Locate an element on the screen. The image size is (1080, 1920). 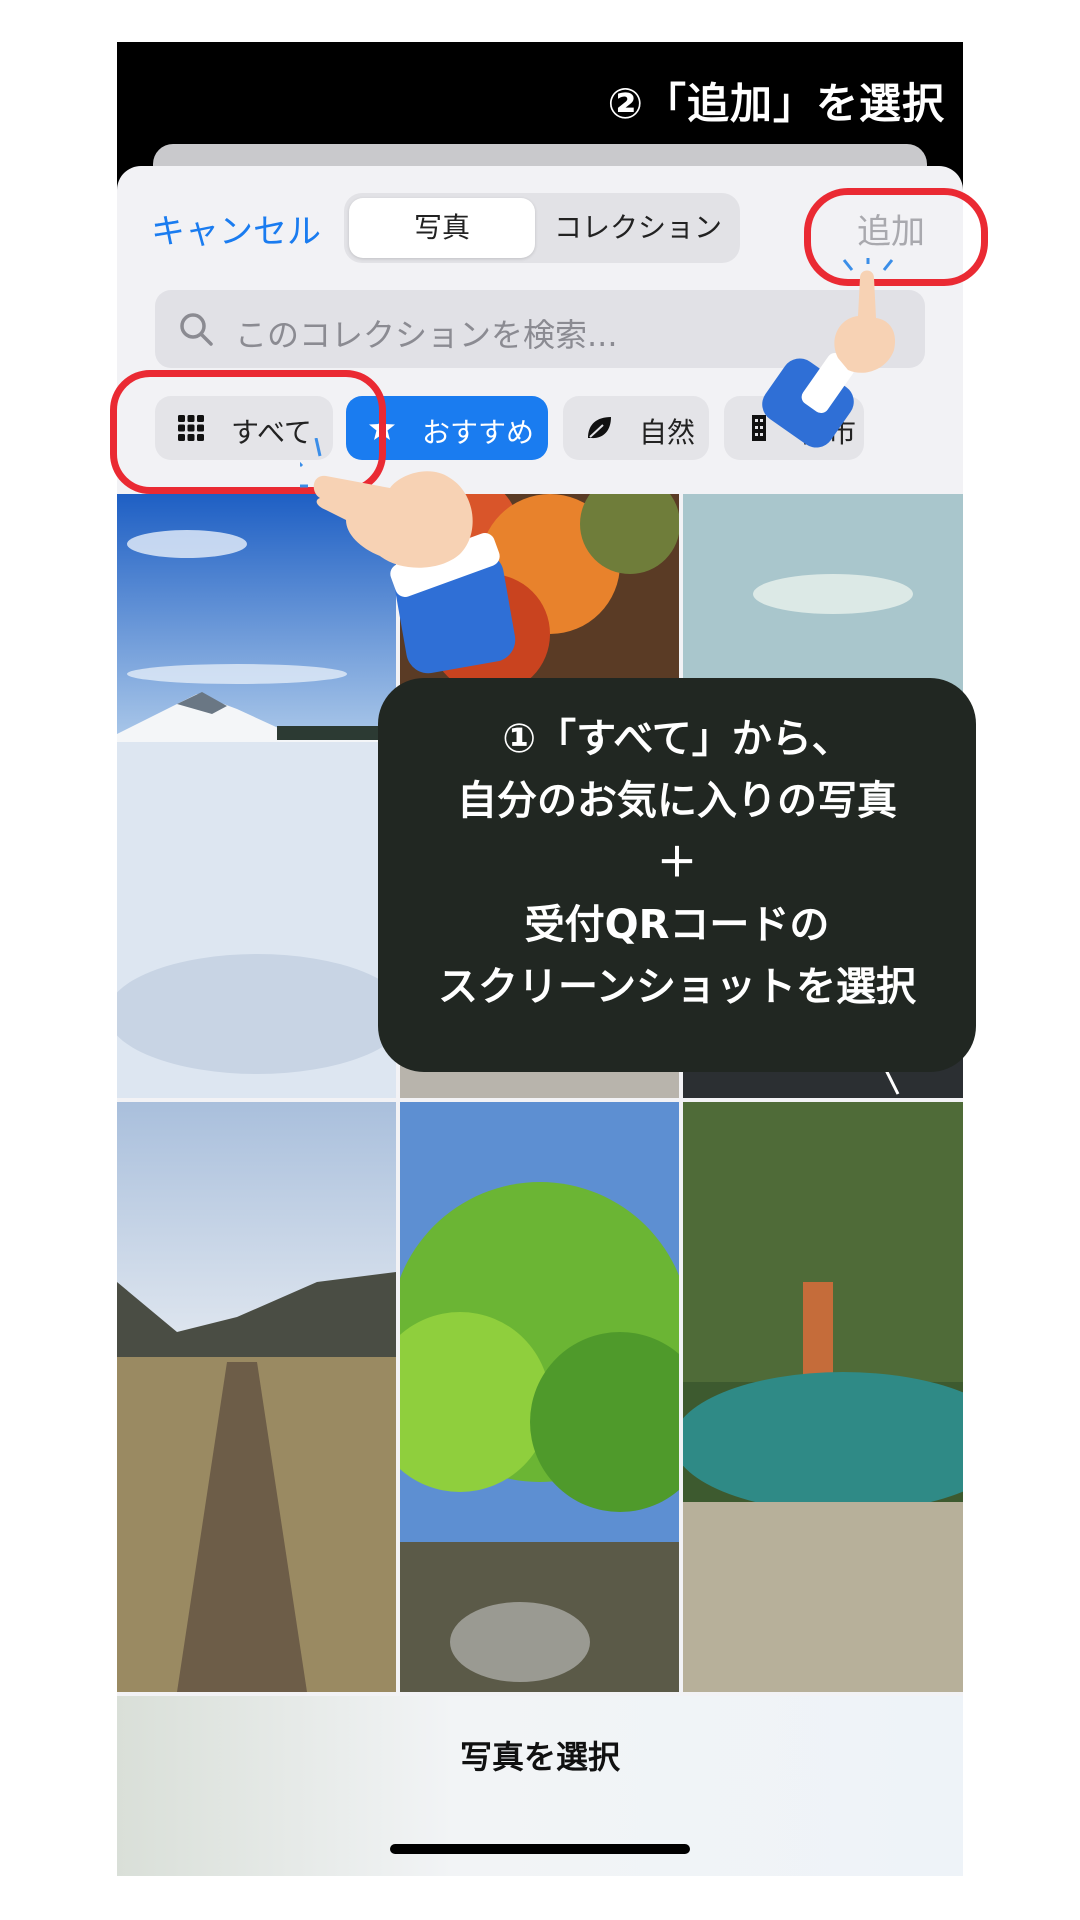
step2-annotation: ②「追加」を選択 is located at coordinates (776, 103).